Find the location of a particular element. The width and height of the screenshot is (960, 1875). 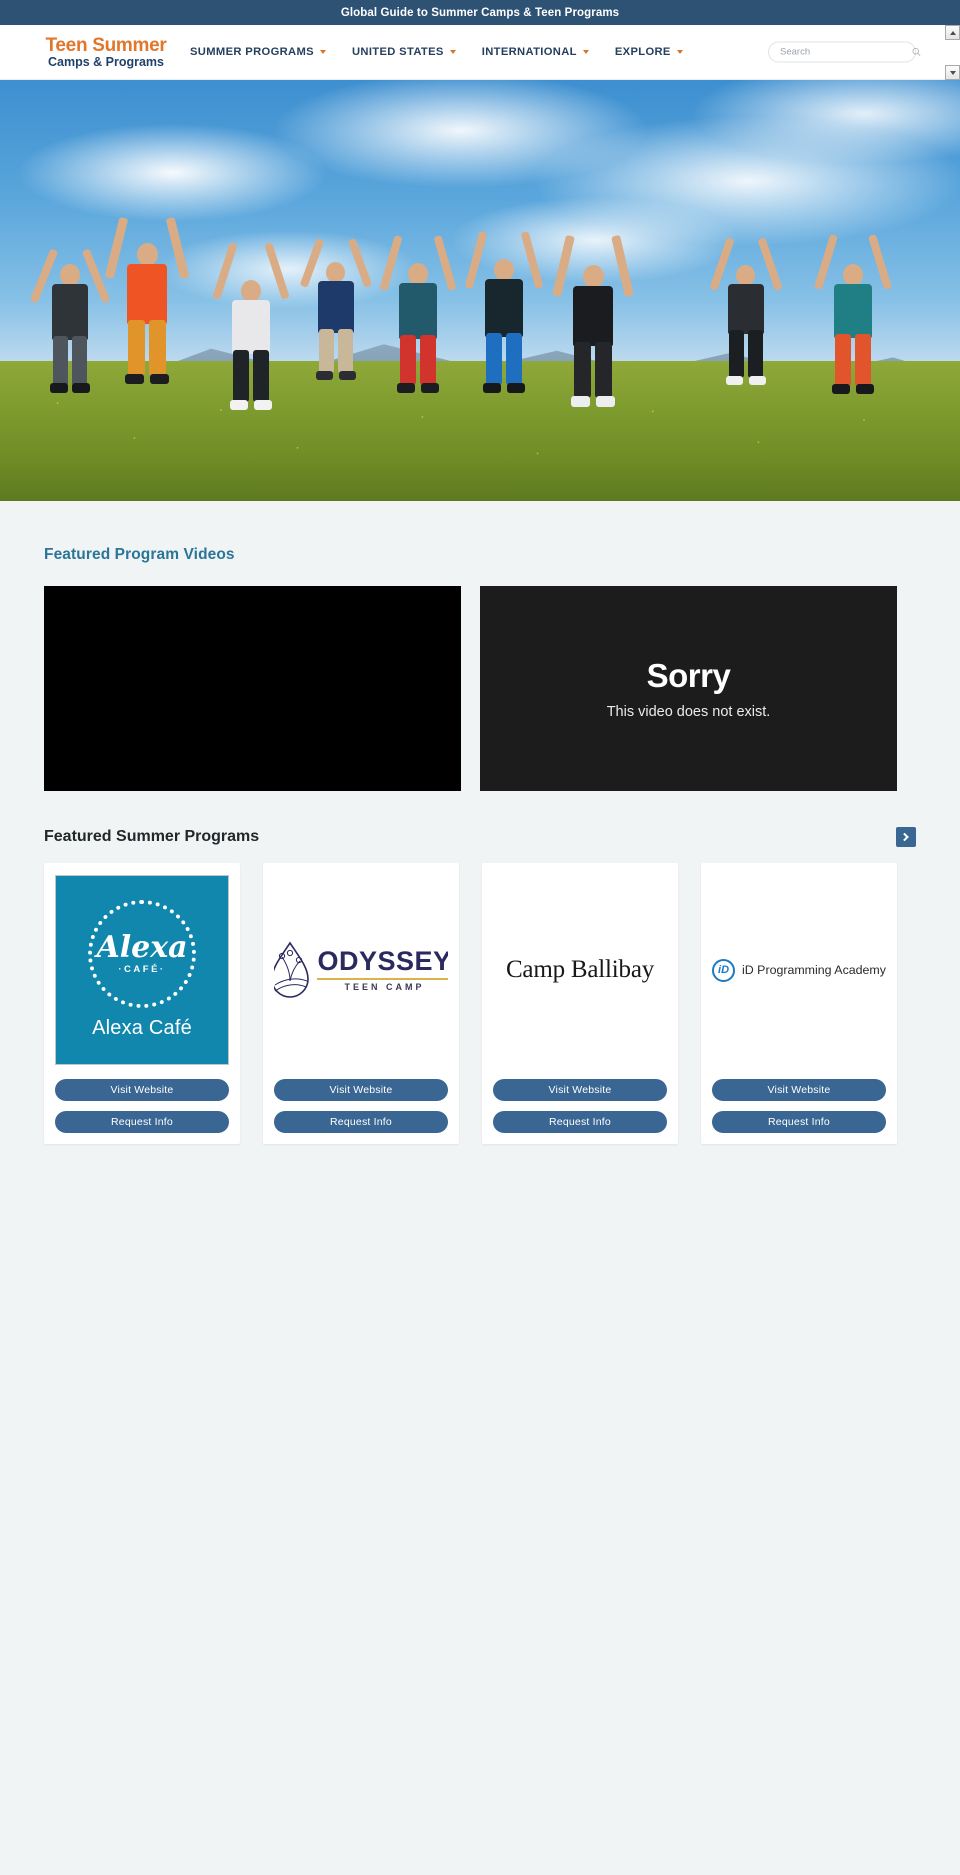

alexa-script-text: Alexa is located at coordinates (142, 947).